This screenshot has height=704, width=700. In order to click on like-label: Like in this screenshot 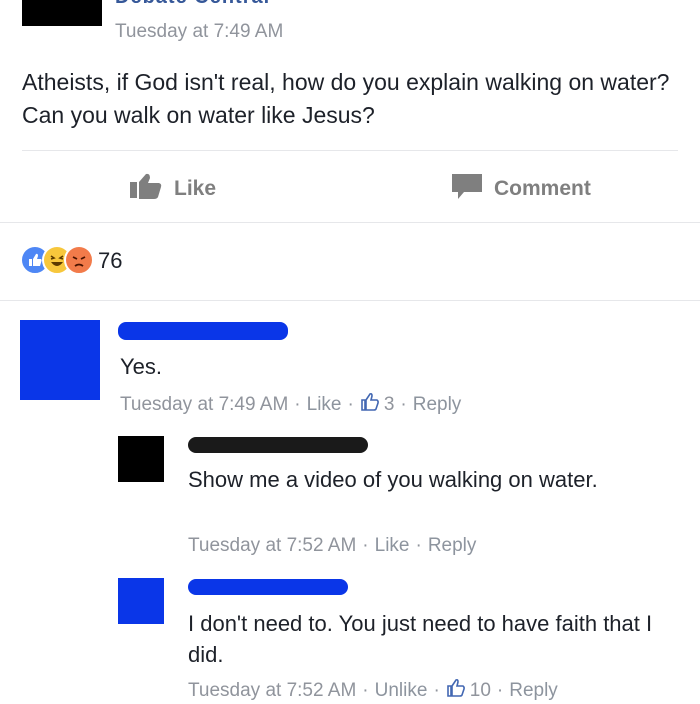, I will do `click(195, 188)`.